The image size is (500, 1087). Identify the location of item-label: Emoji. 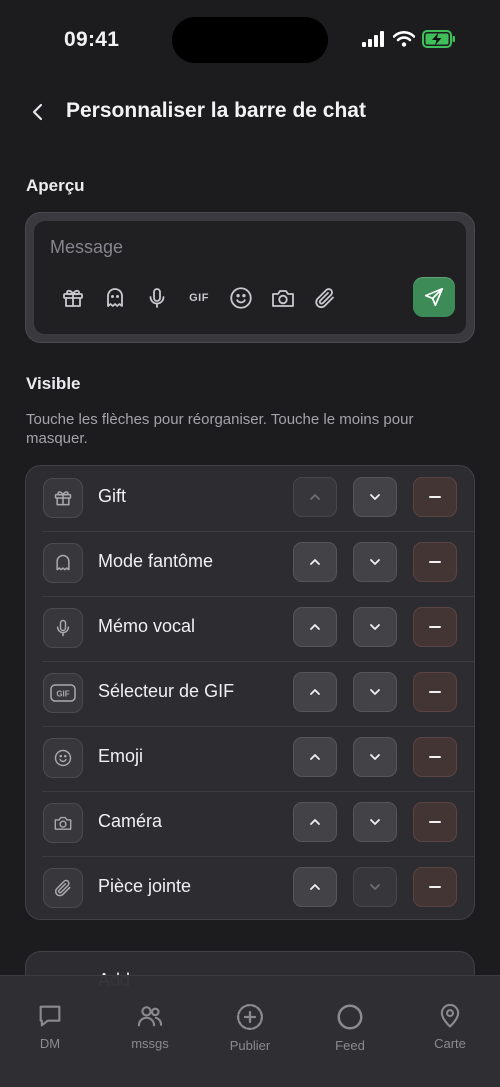
(121, 756).